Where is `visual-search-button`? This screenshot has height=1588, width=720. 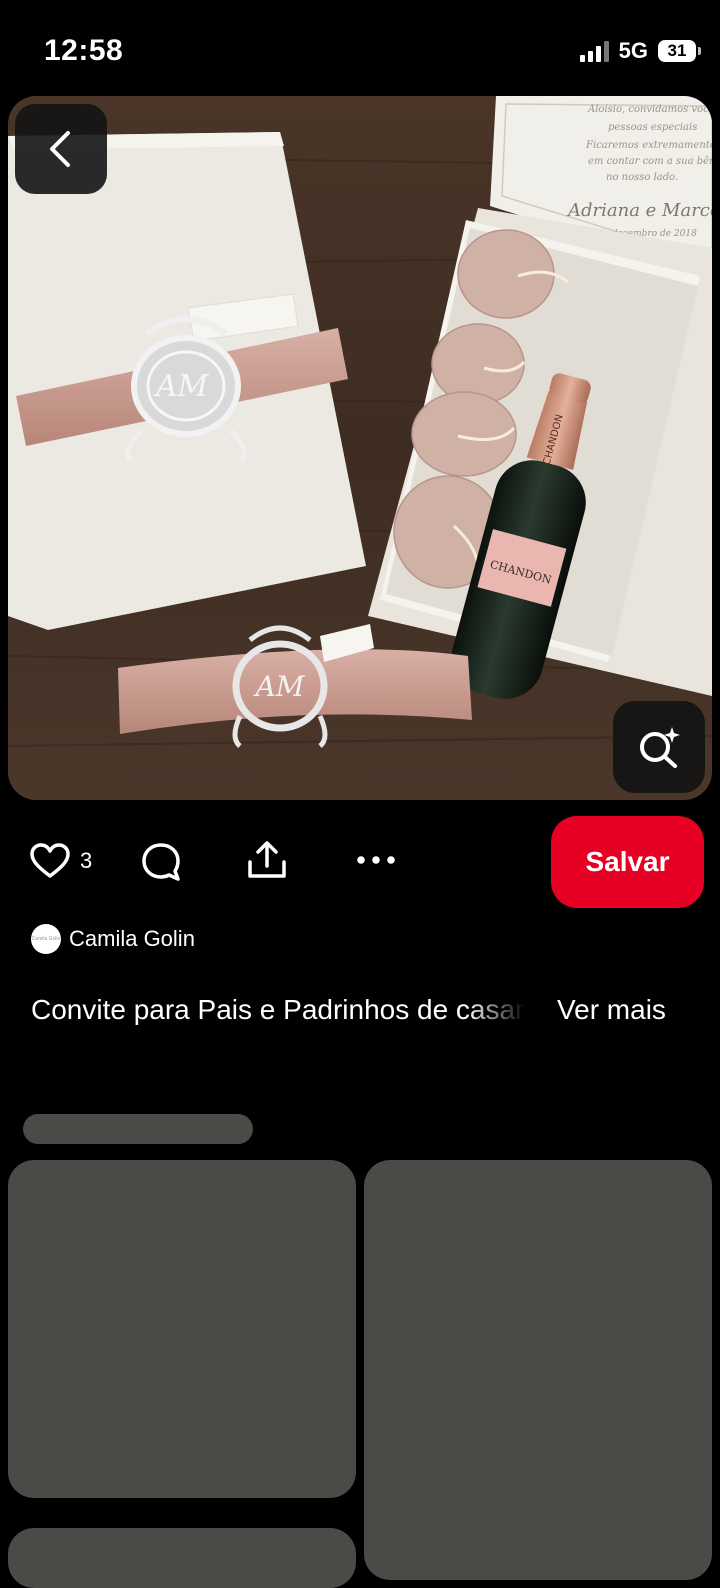 visual-search-button is located at coordinates (659, 747).